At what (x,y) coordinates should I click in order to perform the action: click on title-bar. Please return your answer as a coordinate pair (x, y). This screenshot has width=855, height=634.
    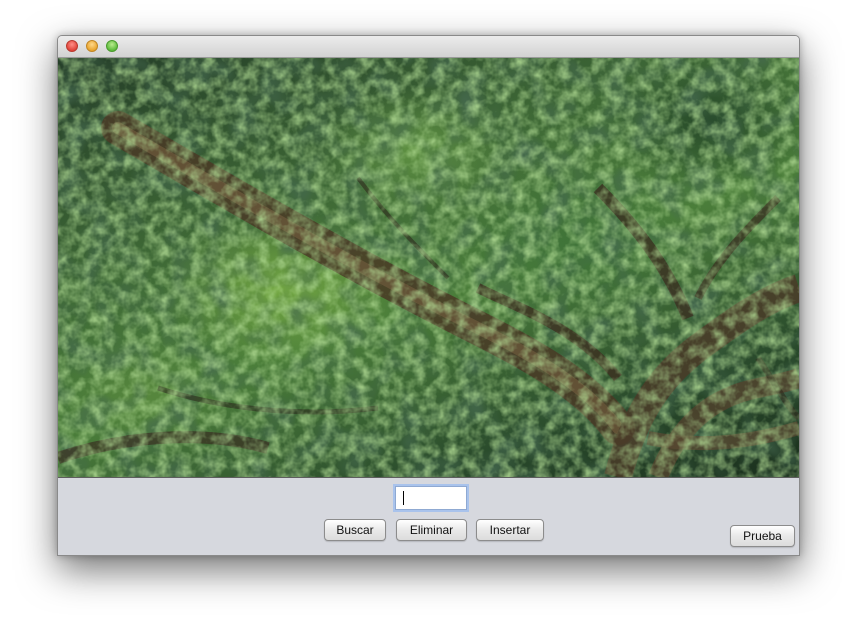
    Looking at the image, I should click on (428, 47).